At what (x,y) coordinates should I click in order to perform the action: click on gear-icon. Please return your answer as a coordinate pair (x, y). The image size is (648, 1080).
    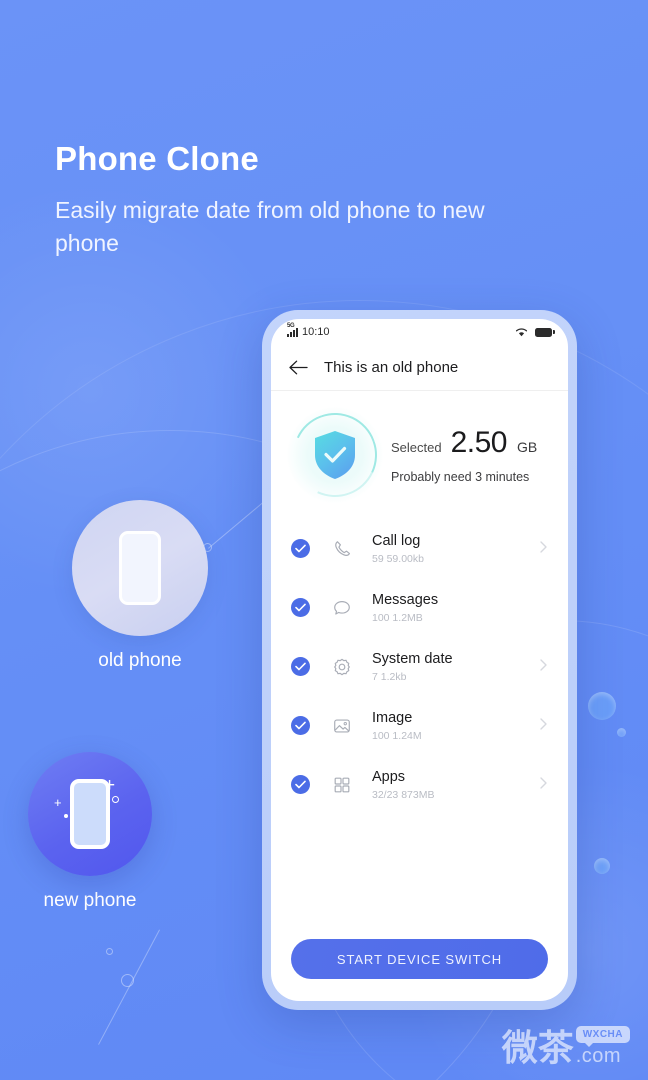
    Looking at the image, I should click on (342, 667).